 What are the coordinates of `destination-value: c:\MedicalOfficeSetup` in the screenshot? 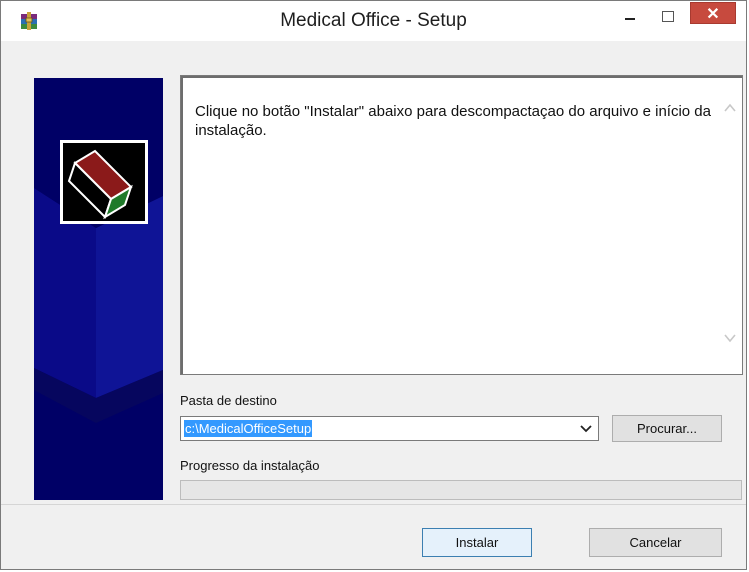 It's located at (248, 428).